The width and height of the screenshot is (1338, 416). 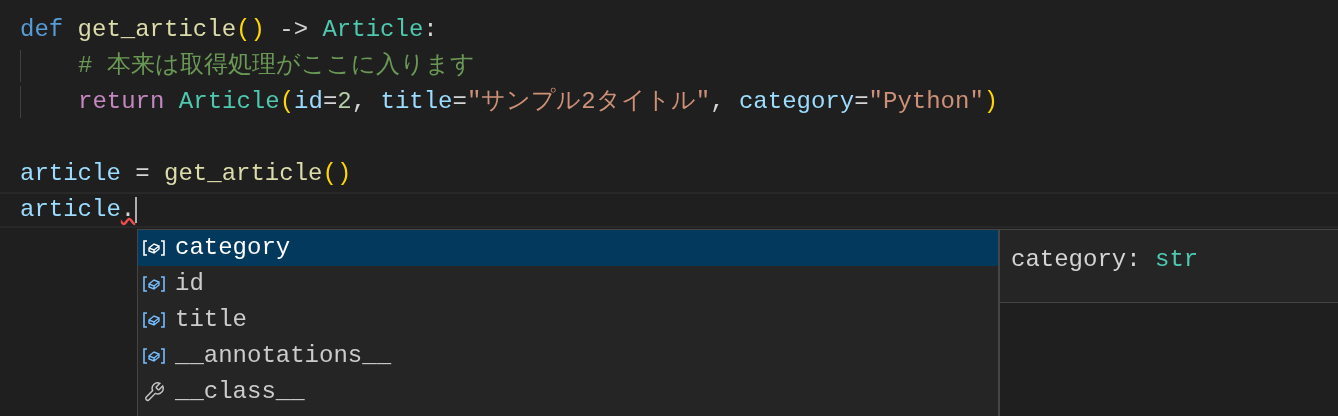 What do you see at coordinates (276, 66) in the screenshot?
I see `code-token: # 本来は取得処理がここに入ります` at bounding box center [276, 66].